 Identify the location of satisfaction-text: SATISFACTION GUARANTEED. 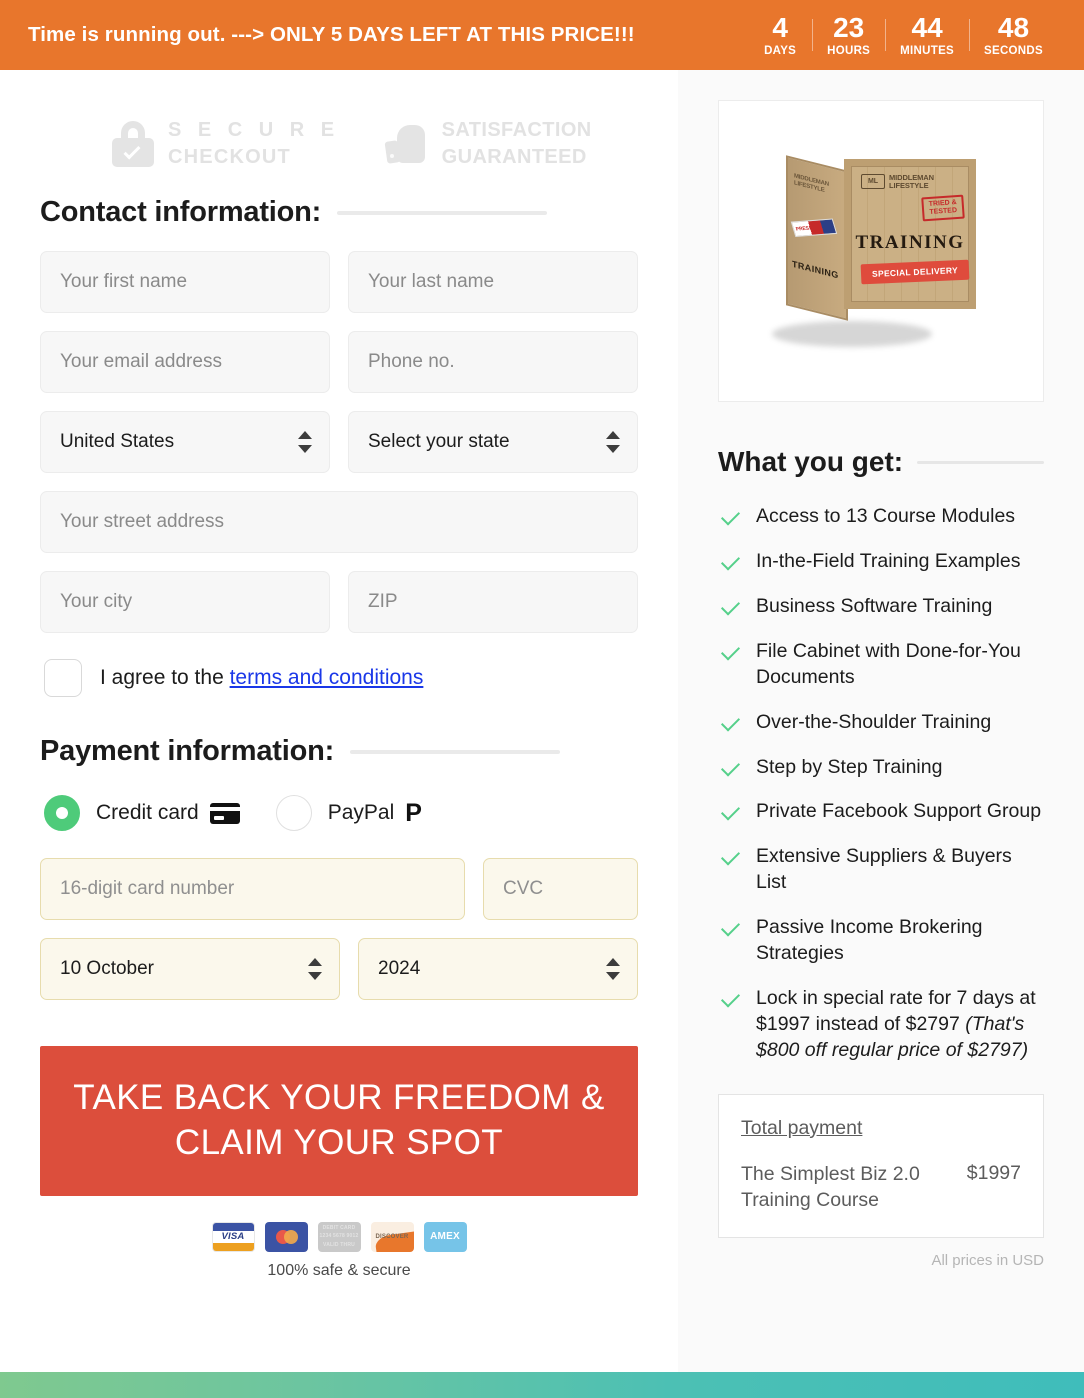
(517, 144).